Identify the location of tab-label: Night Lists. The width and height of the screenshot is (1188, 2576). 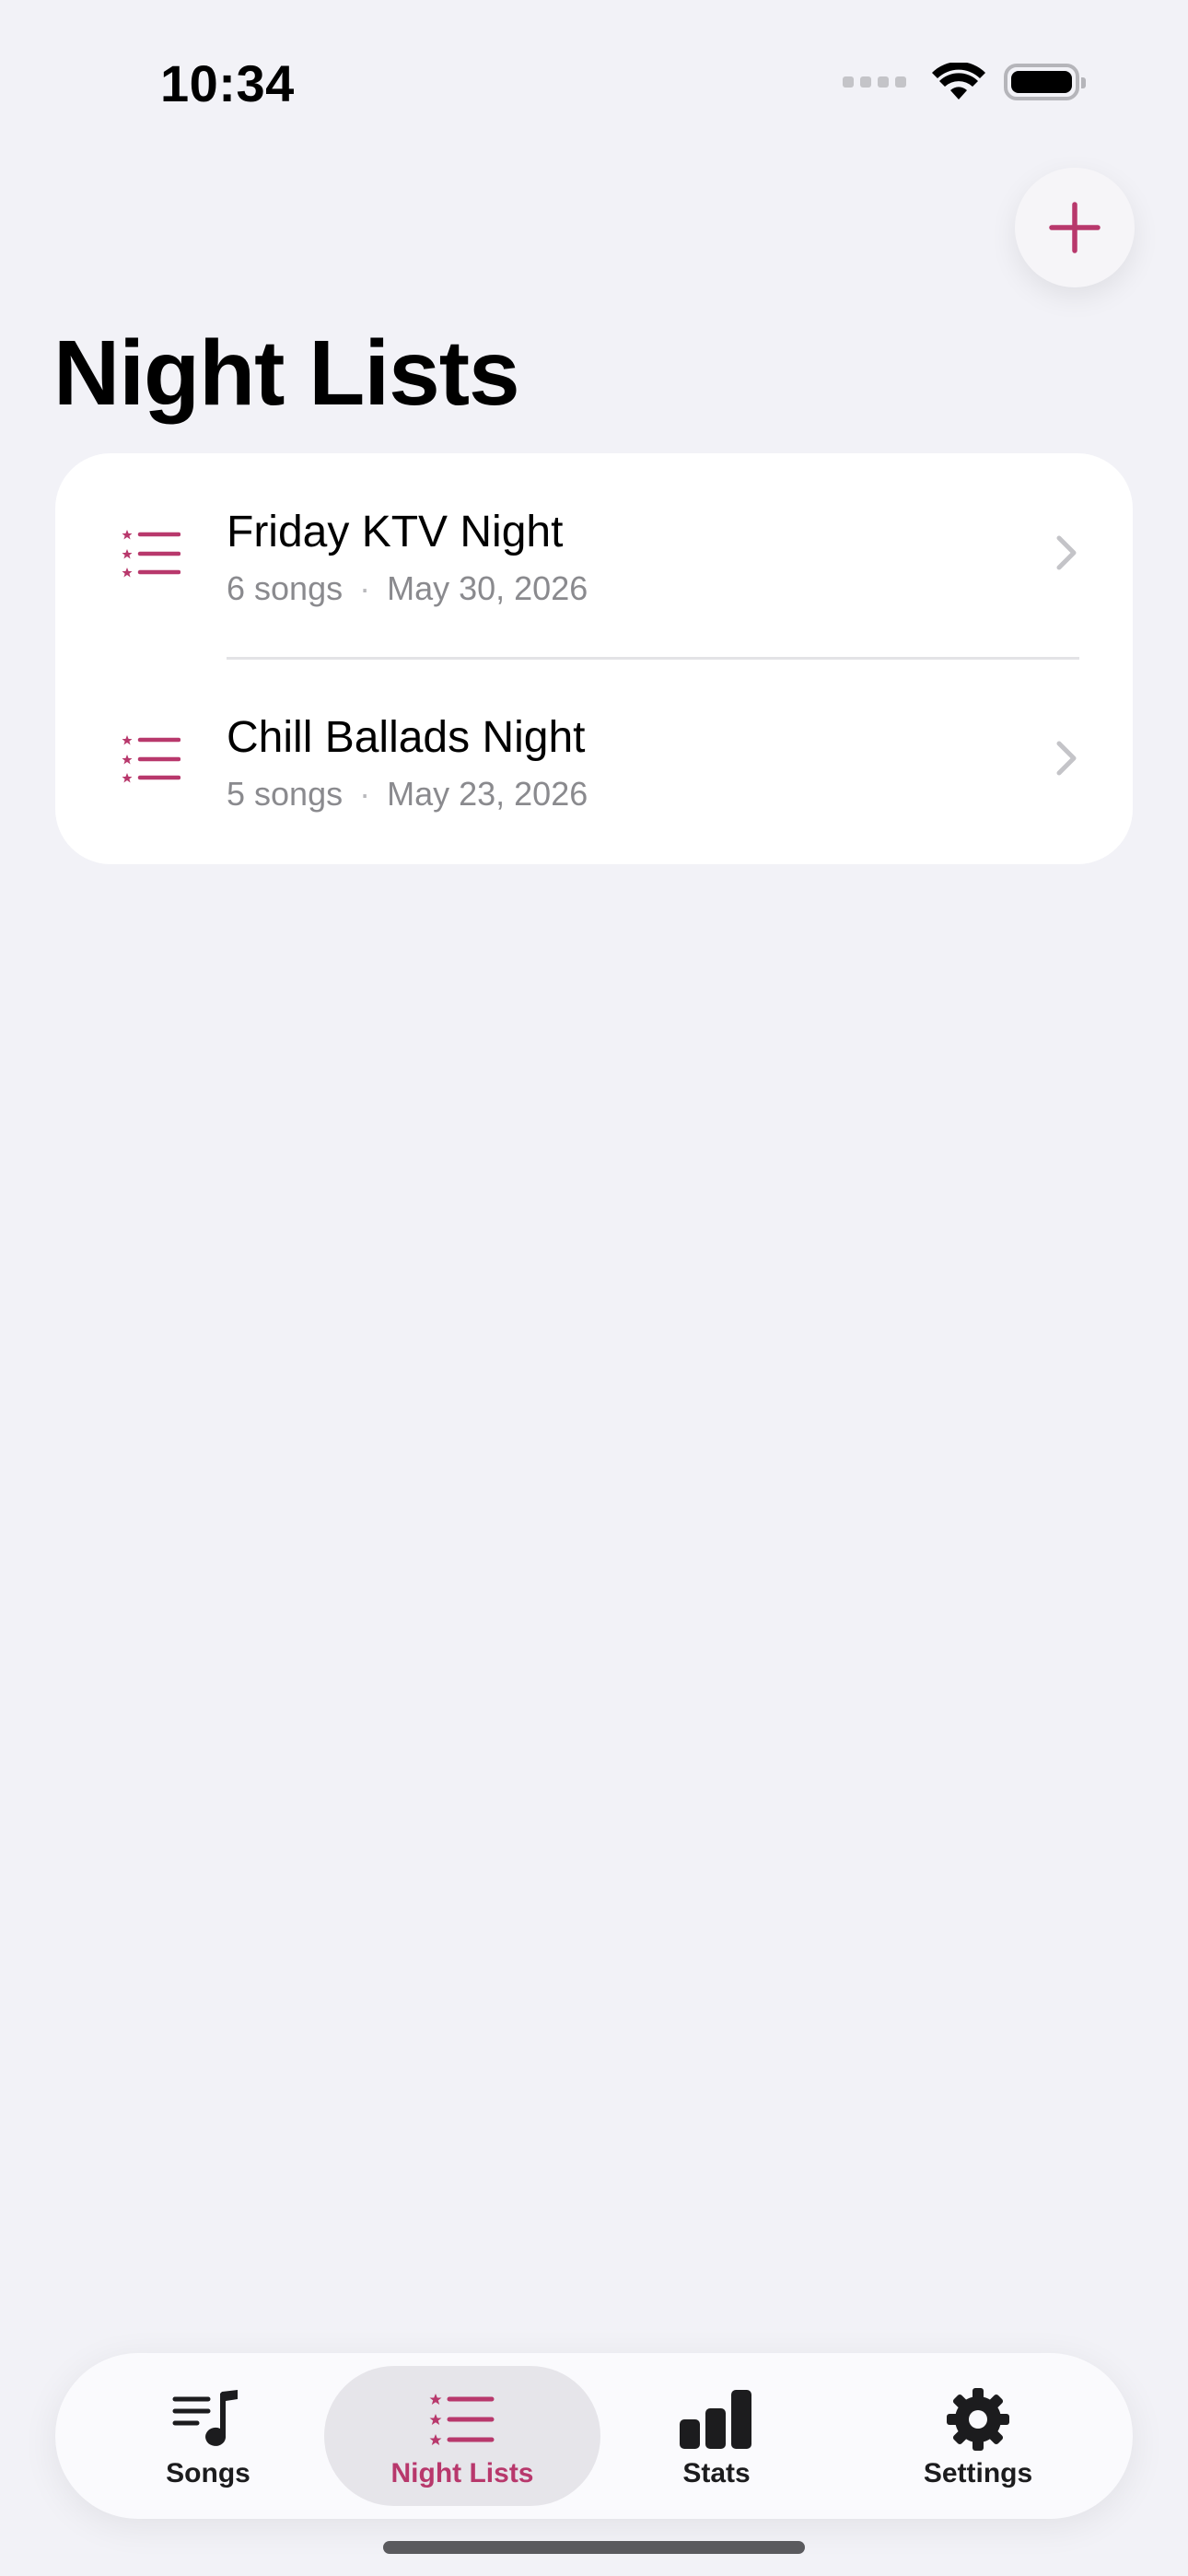
(462, 2473).